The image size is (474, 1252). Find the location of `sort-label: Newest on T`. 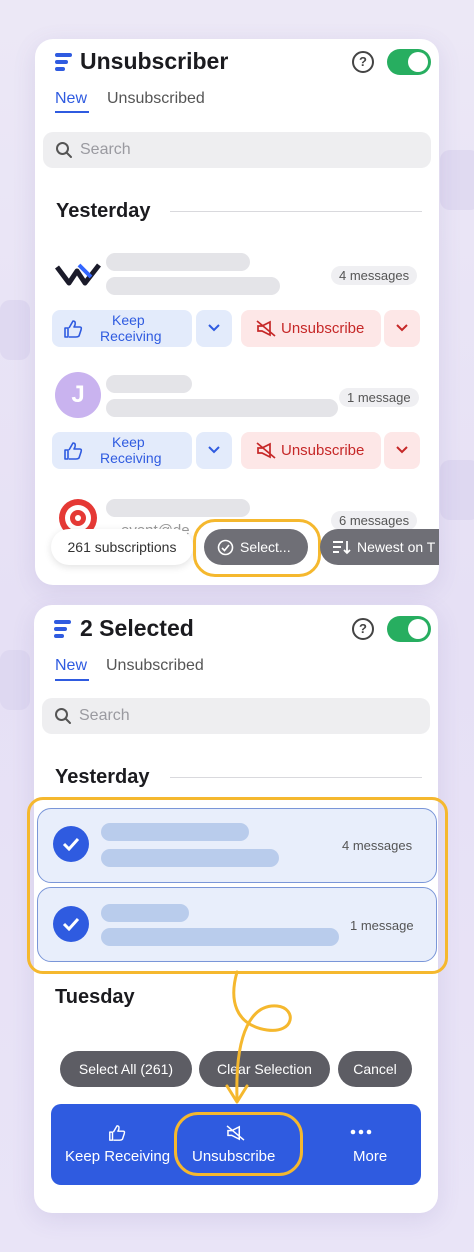

sort-label: Newest on T is located at coordinates (396, 547).